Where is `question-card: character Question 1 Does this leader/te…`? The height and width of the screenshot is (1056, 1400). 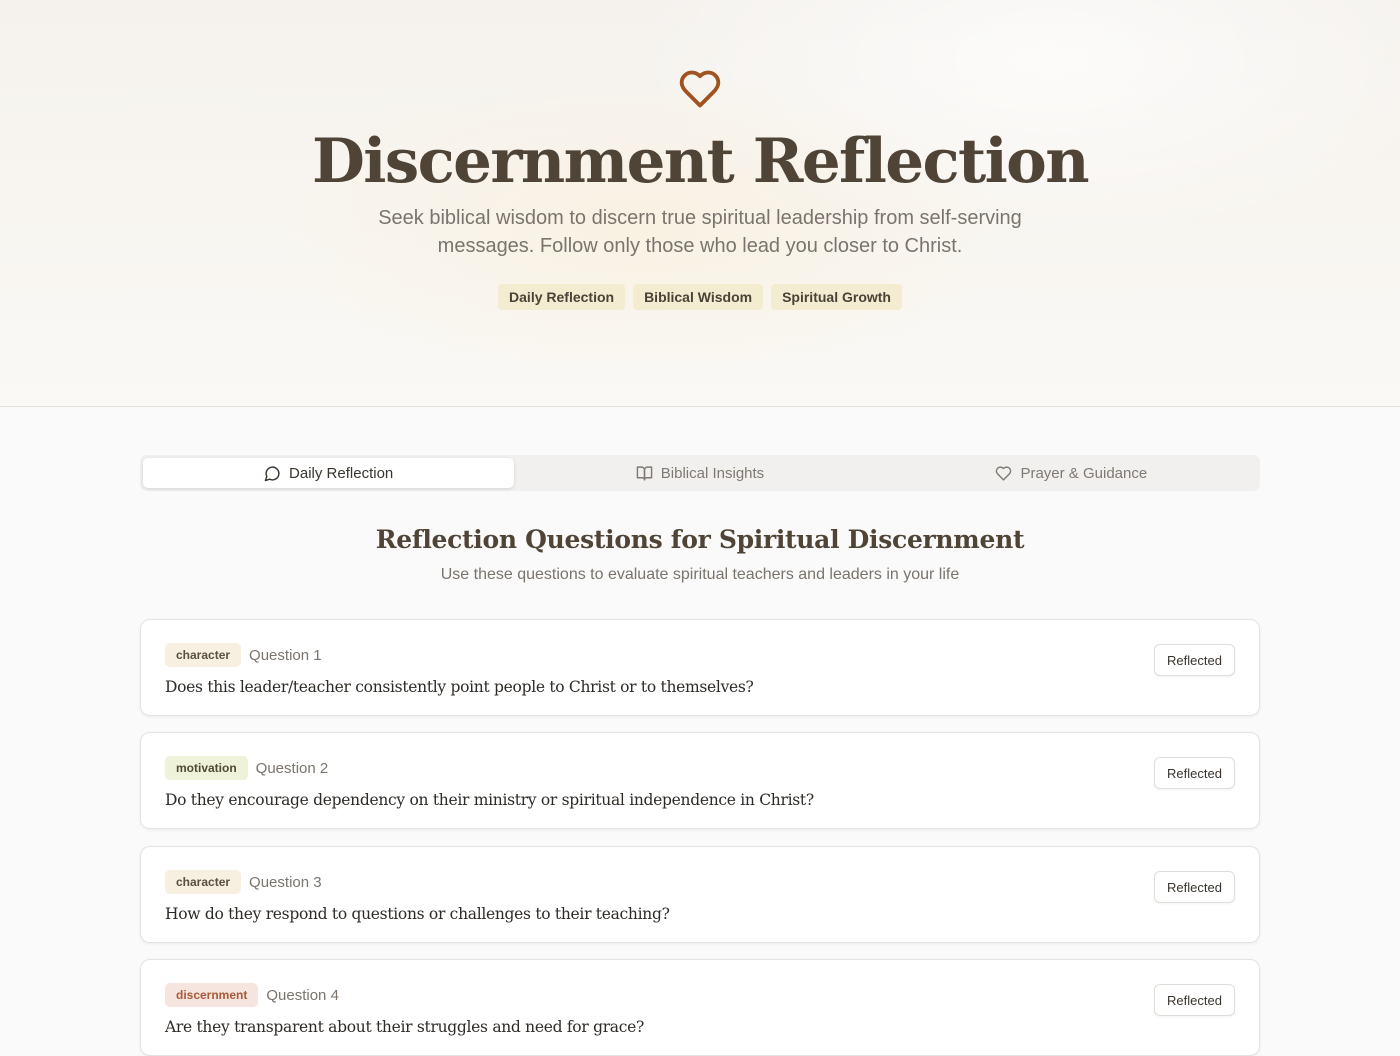
question-card: character Question 1 Does this leader/te… is located at coordinates (700, 667).